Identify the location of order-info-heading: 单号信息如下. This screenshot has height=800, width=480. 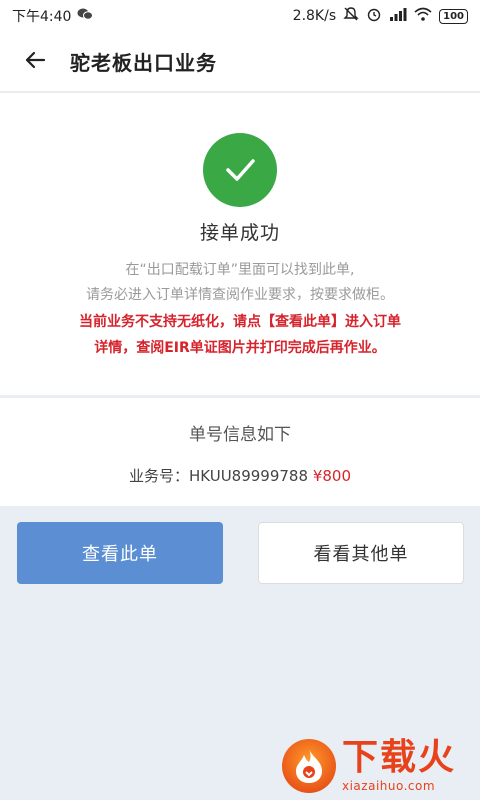
(240, 435).